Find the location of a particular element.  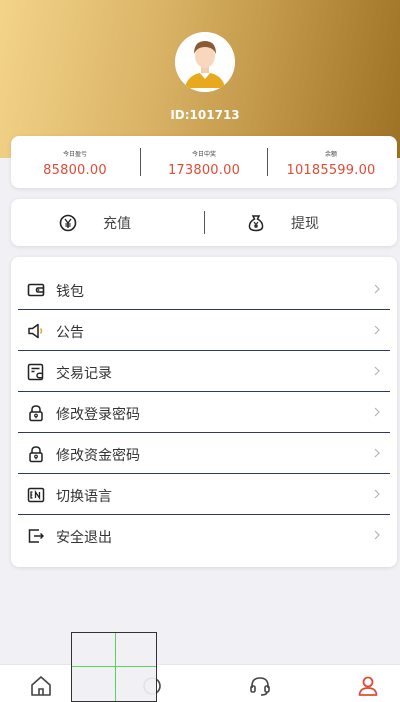

menu-item-label: 切换语言 is located at coordinates (84, 497).